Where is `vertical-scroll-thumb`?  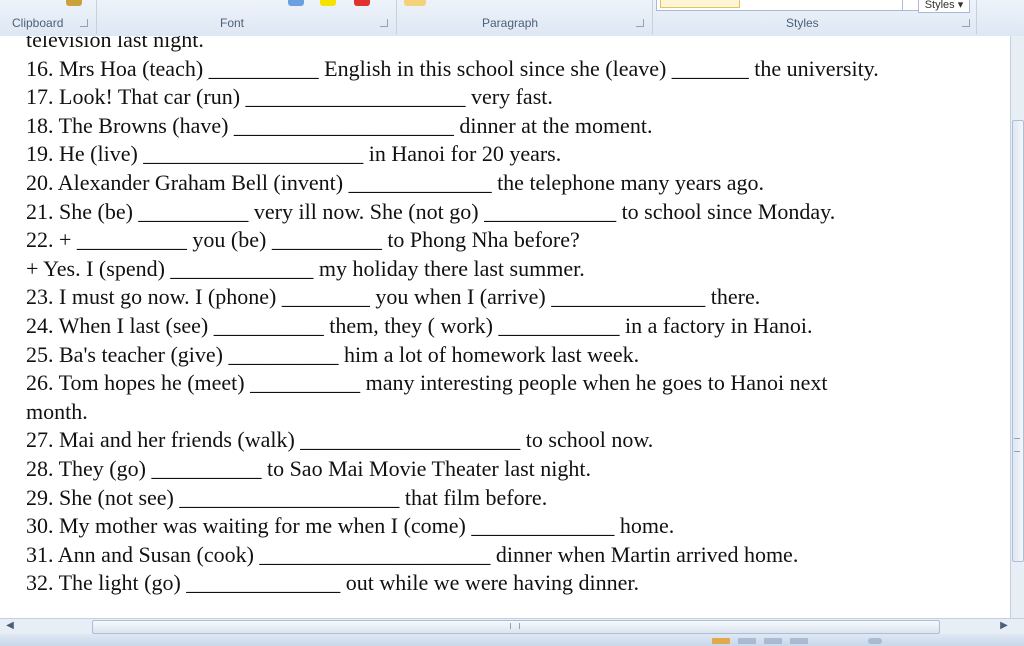
vertical-scroll-thumb is located at coordinates (1018, 341).